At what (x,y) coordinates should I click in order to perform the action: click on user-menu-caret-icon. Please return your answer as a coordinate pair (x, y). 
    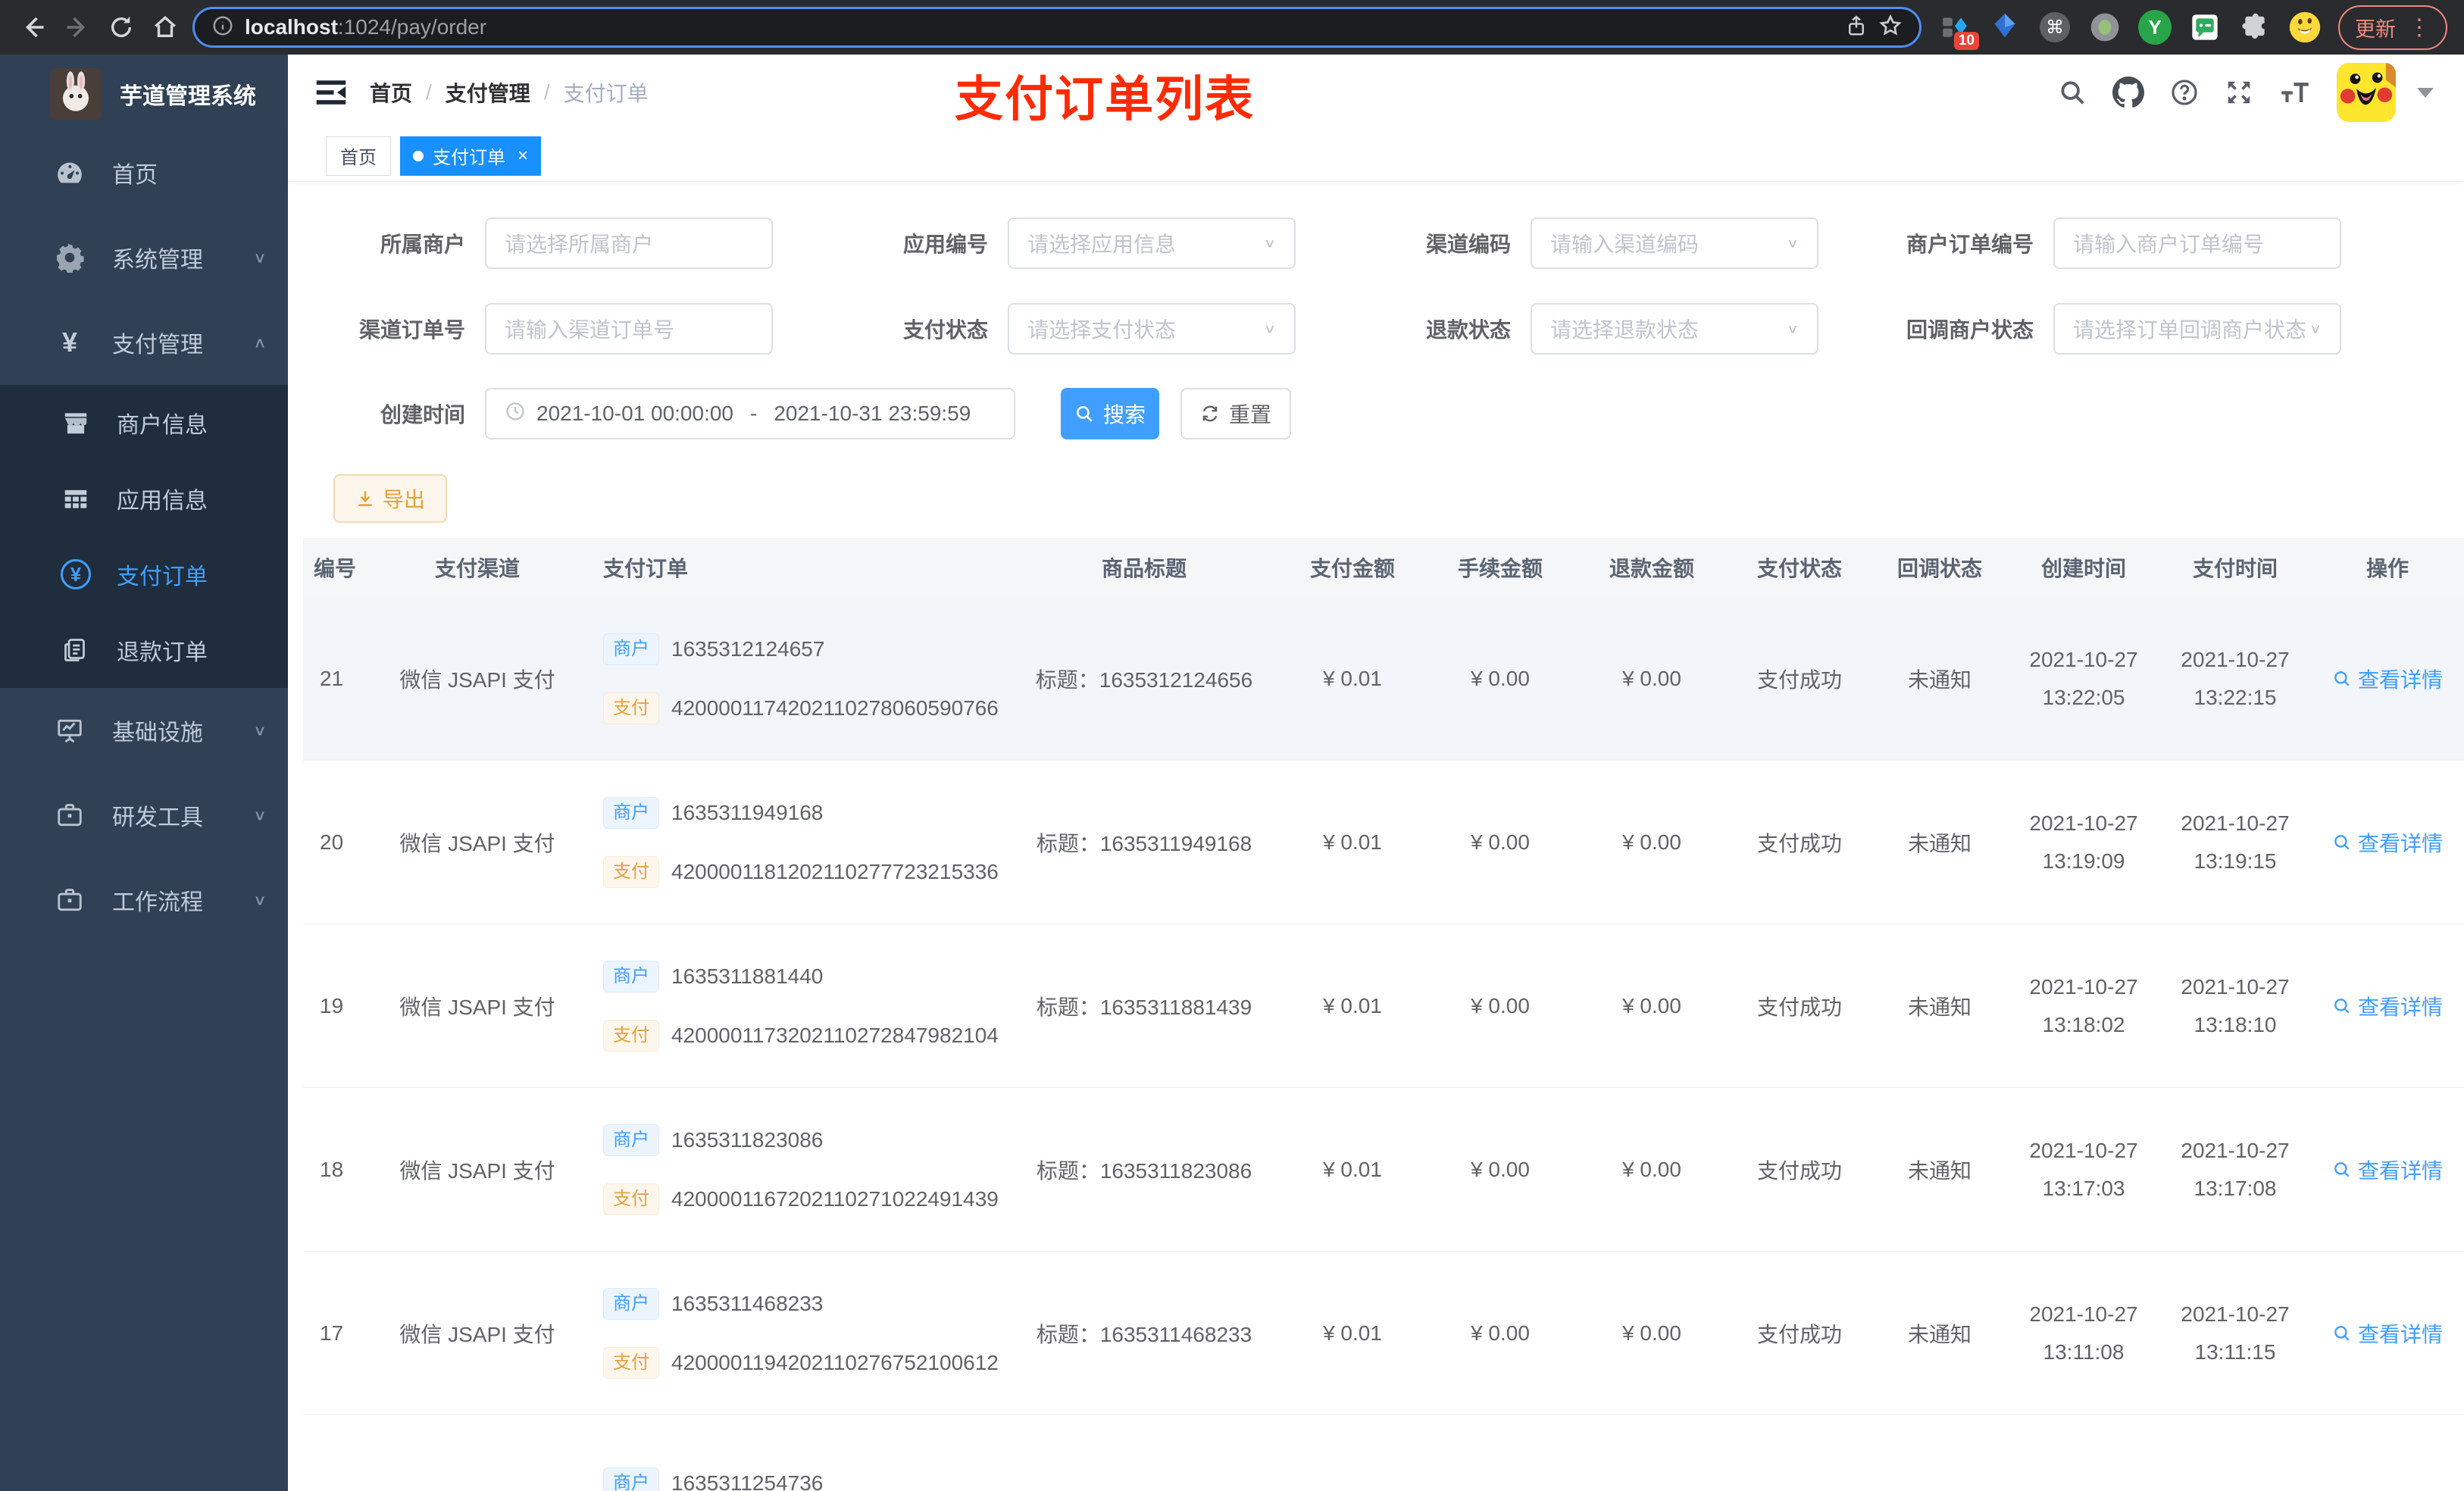
    Looking at the image, I should click on (2425, 92).